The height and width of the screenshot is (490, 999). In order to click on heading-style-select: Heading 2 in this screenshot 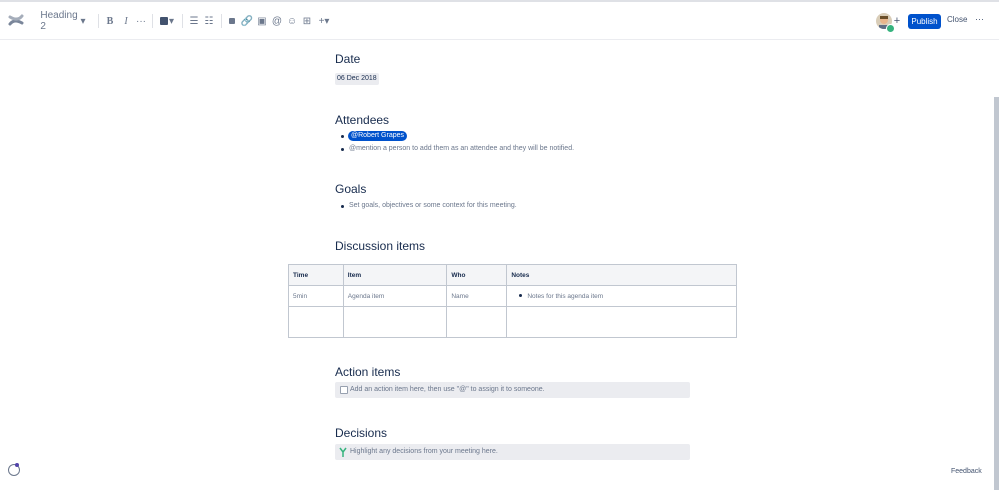, I will do `click(59, 21)`.